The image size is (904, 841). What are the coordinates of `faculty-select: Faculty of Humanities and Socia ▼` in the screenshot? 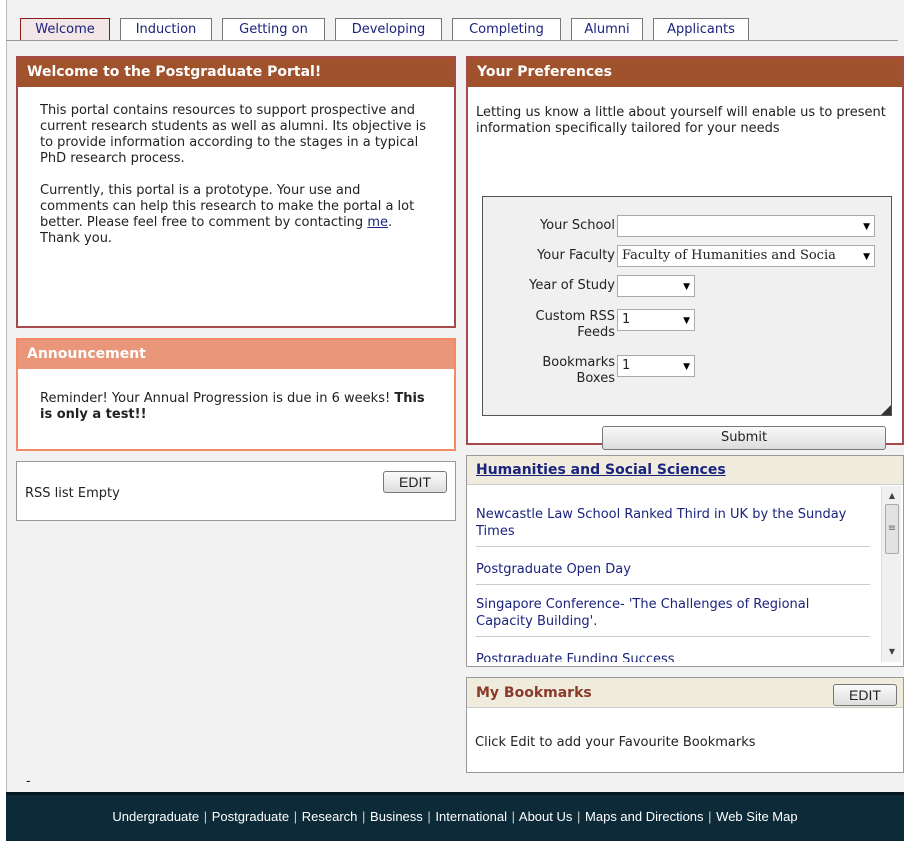 It's located at (746, 256).